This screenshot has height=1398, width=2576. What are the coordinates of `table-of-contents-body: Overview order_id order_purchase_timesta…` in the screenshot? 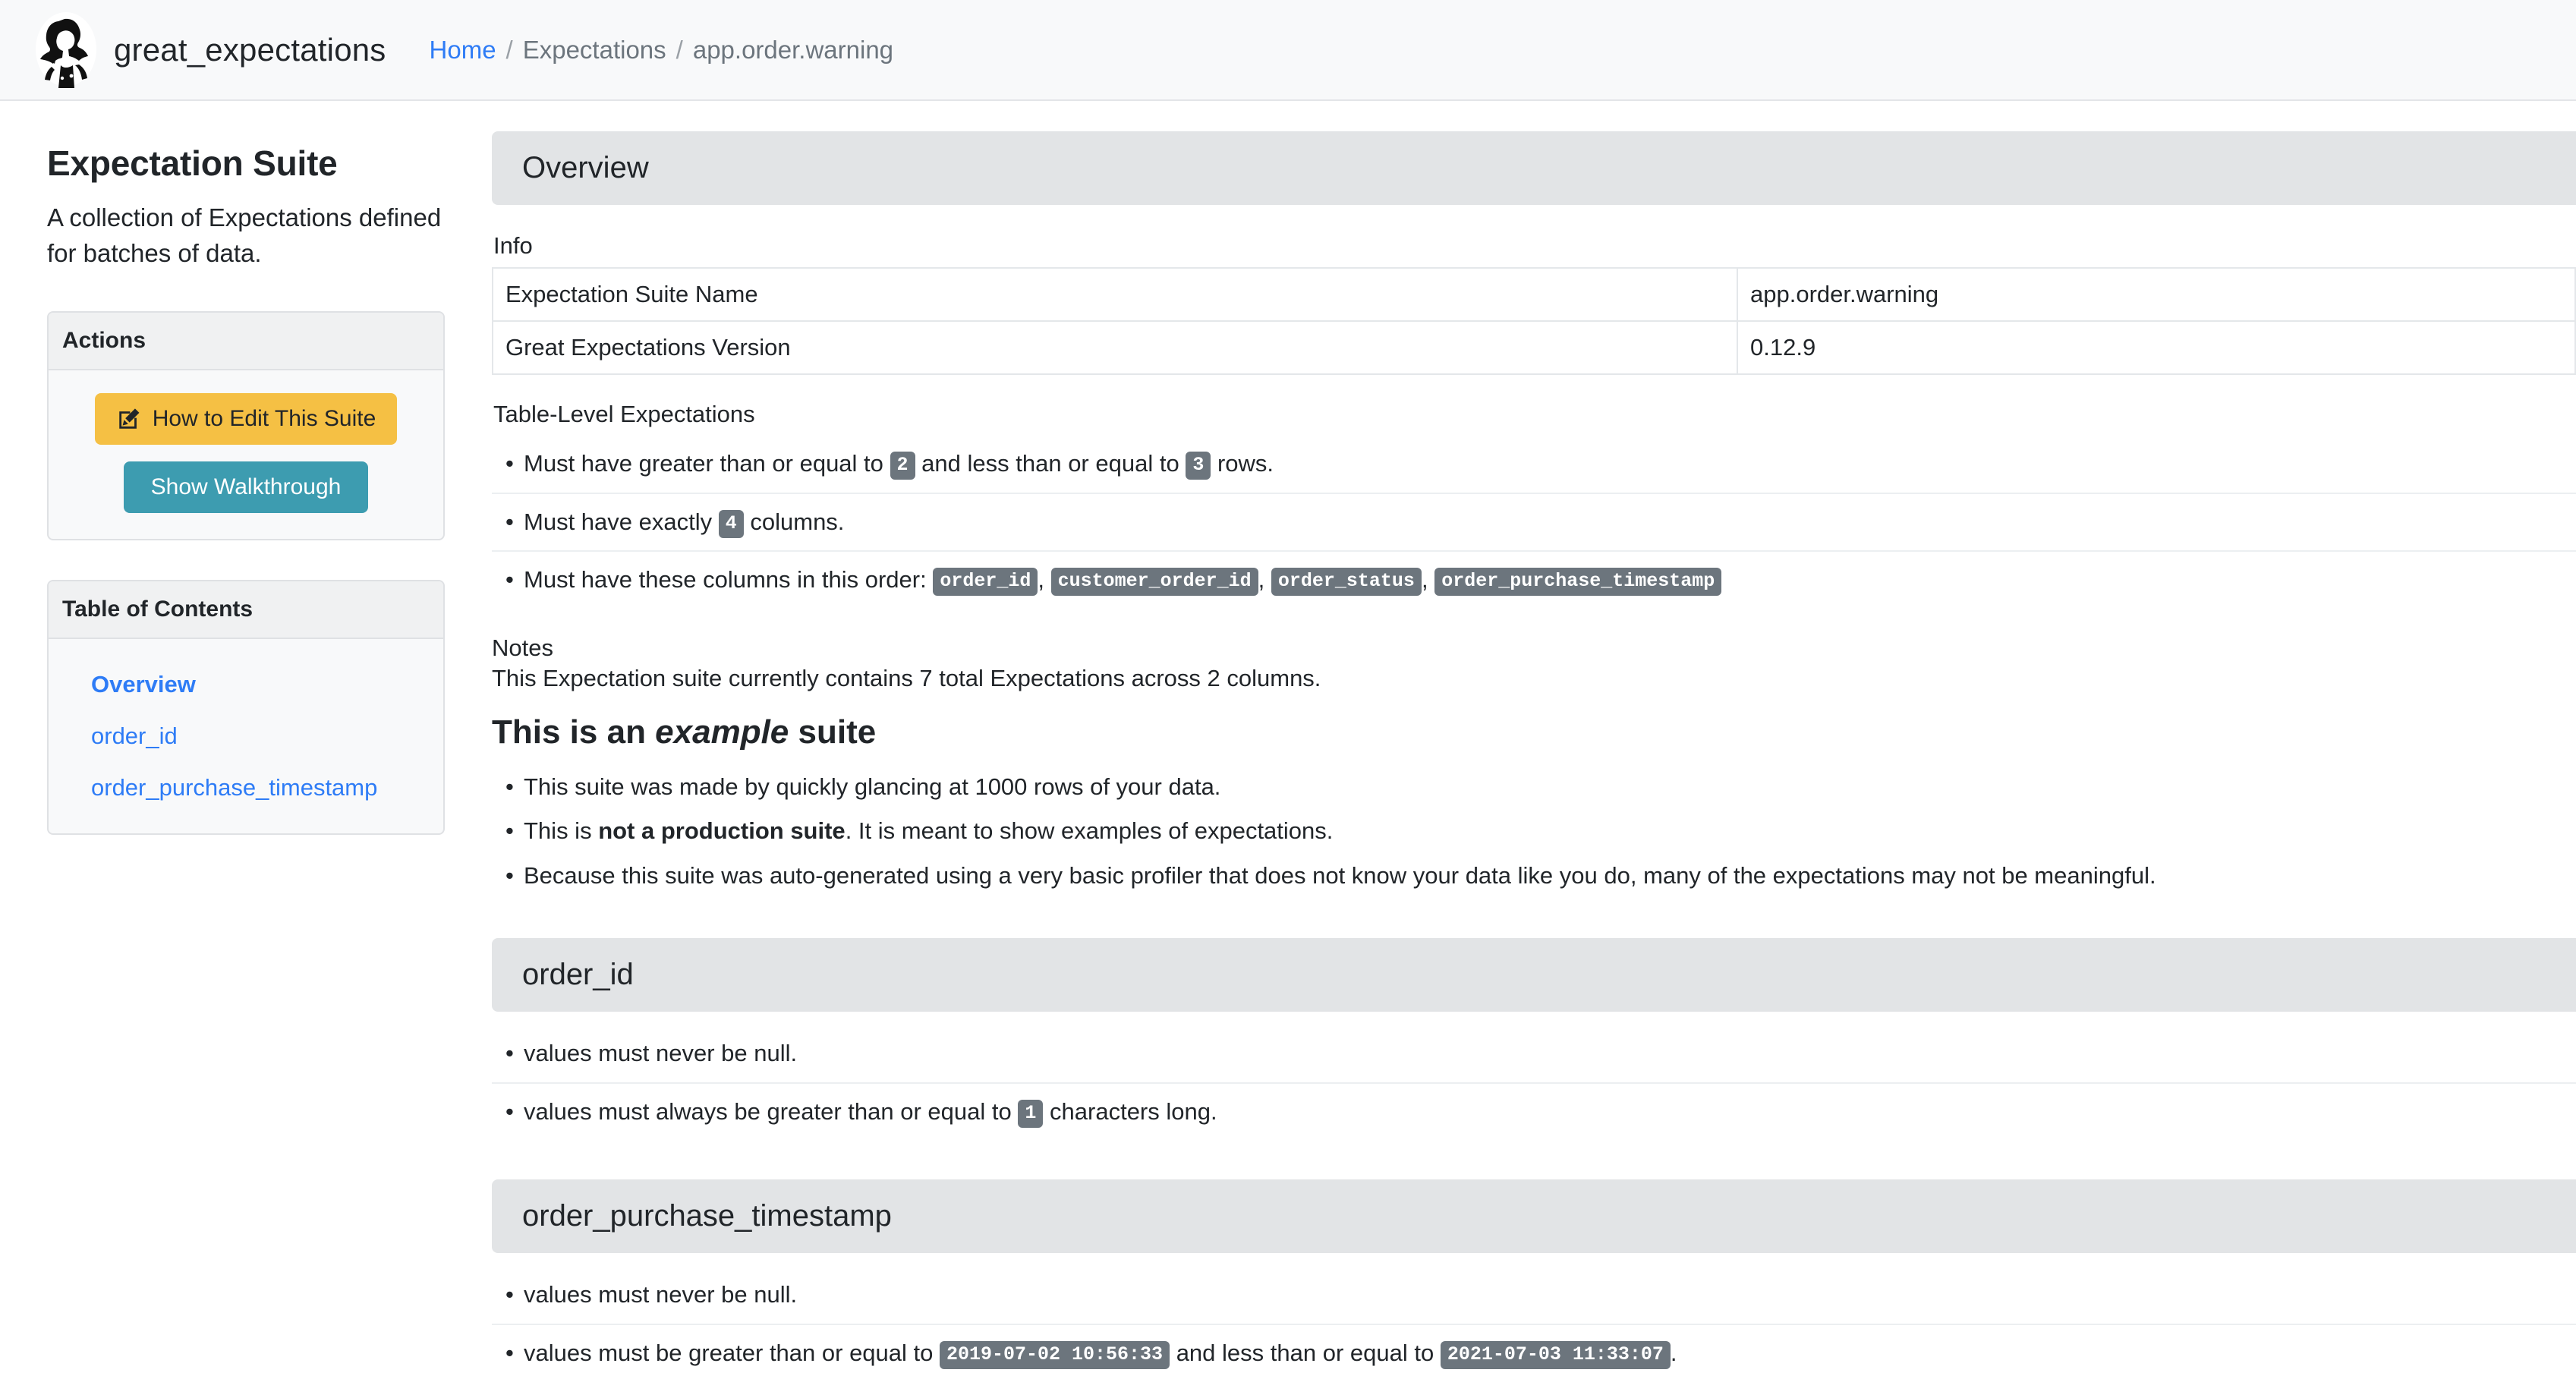 It's located at (246, 736).